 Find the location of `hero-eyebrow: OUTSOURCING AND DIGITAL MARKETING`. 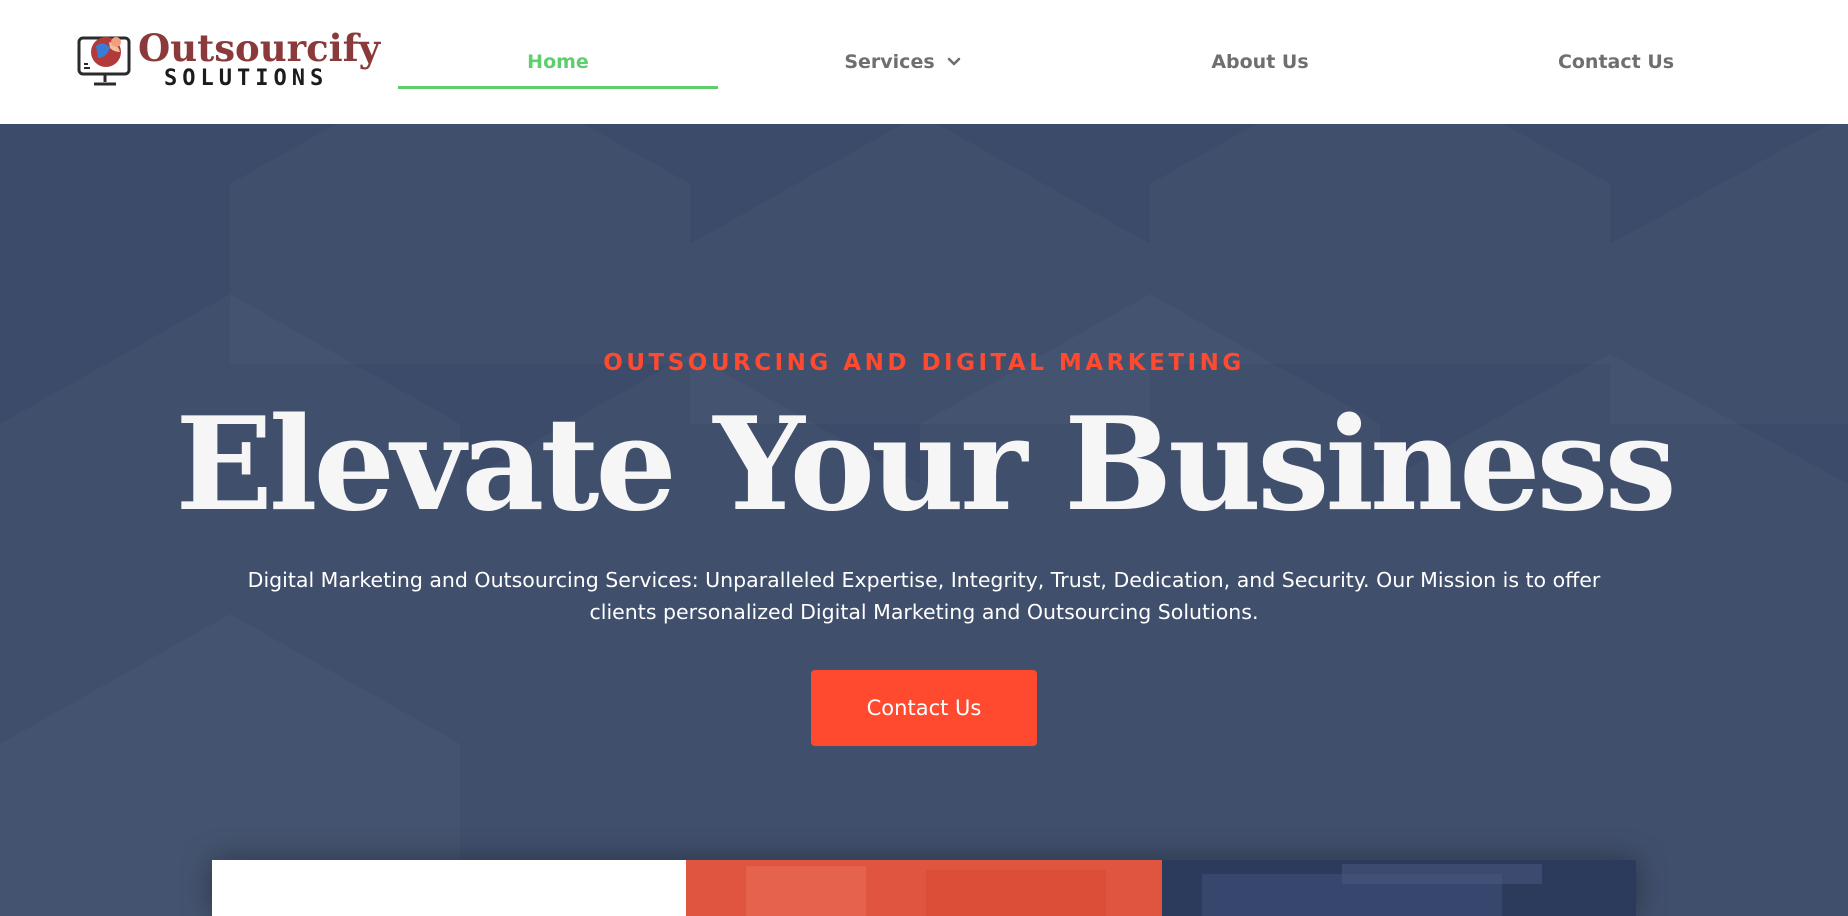

hero-eyebrow: OUTSOURCING AND DIGITAL MARKETING is located at coordinates (924, 363).